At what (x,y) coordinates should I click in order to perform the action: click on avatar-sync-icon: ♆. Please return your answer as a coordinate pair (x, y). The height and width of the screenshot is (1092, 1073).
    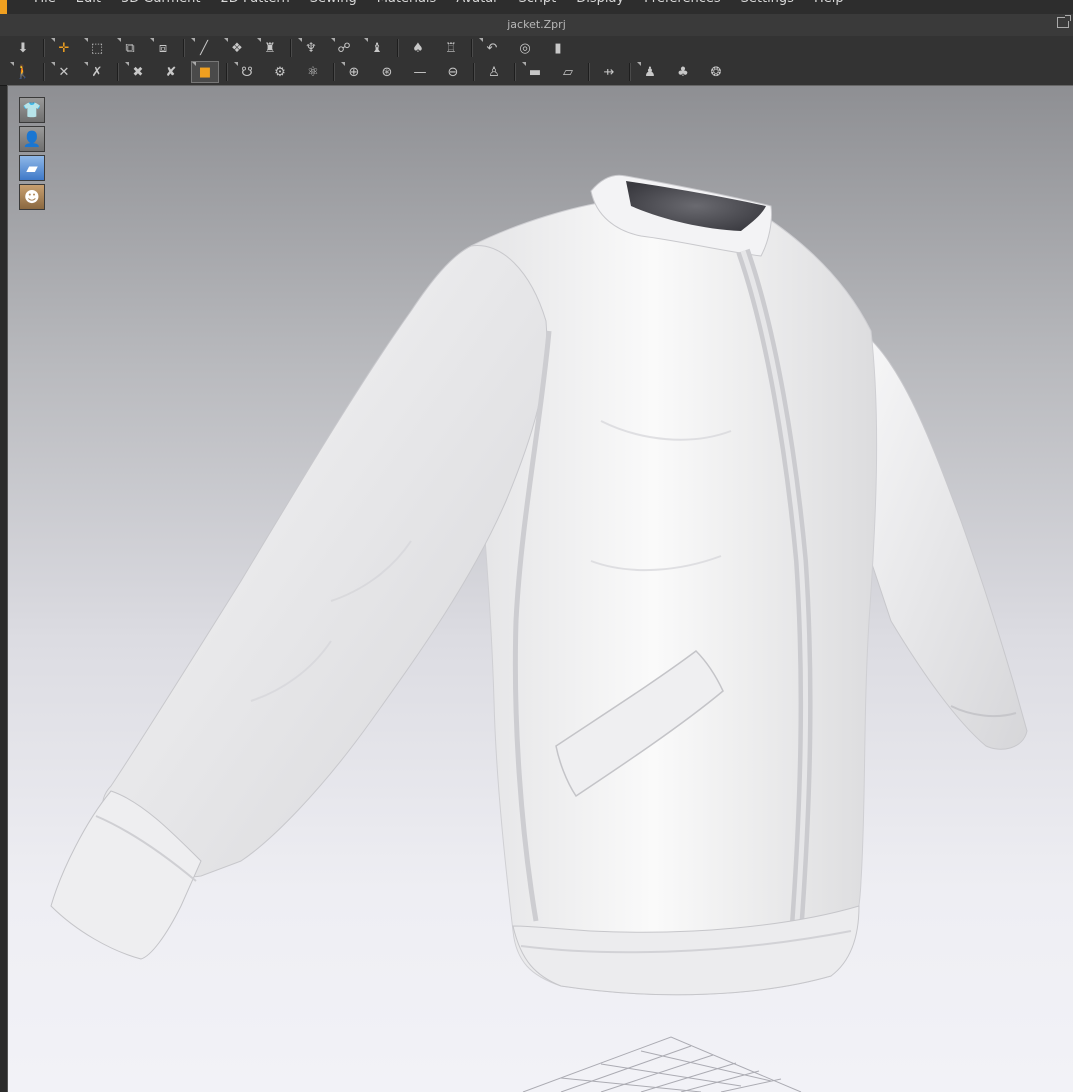
    Looking at the image, I should click on (311, 48).